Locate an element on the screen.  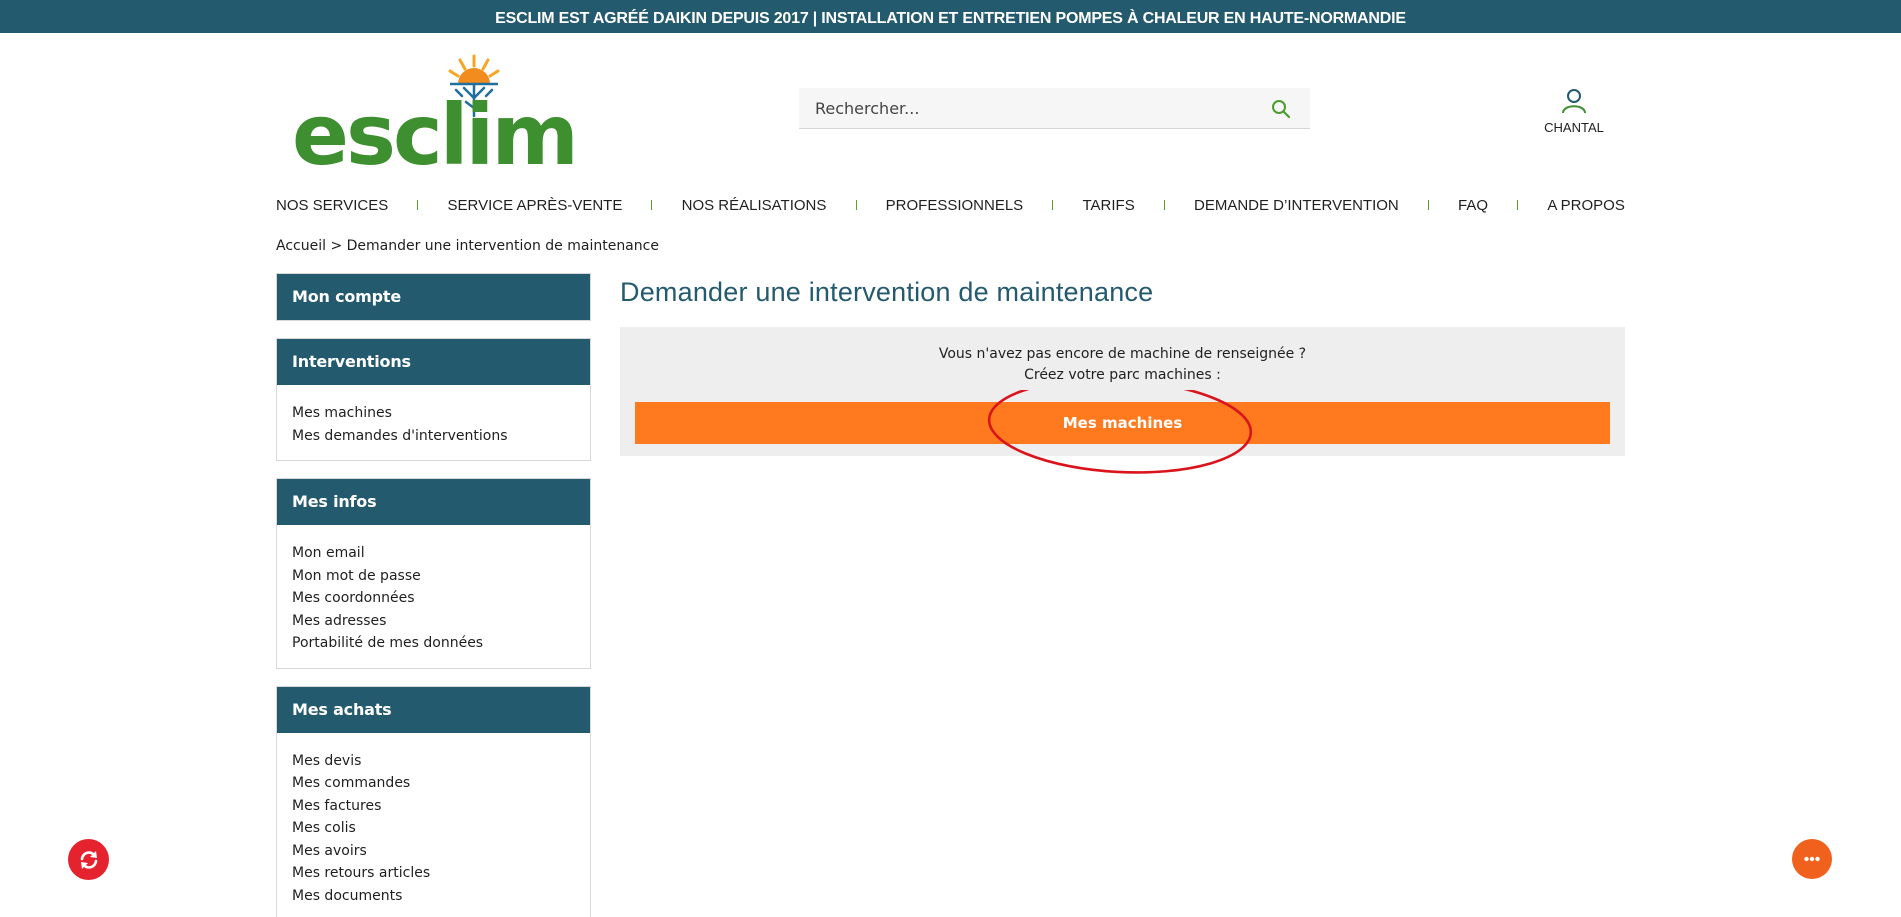
more-dots-icon is located at coordinates (1812, 859).